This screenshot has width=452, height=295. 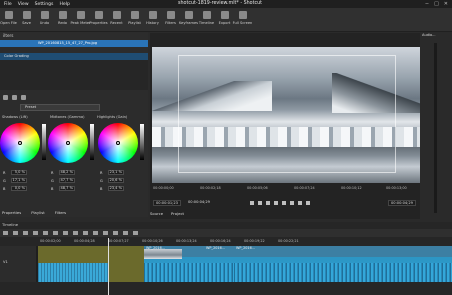 What do you see at coordinates (5, 97) in the screenshot?
I see `add-filter-icon` at bounding box center [5, 97].